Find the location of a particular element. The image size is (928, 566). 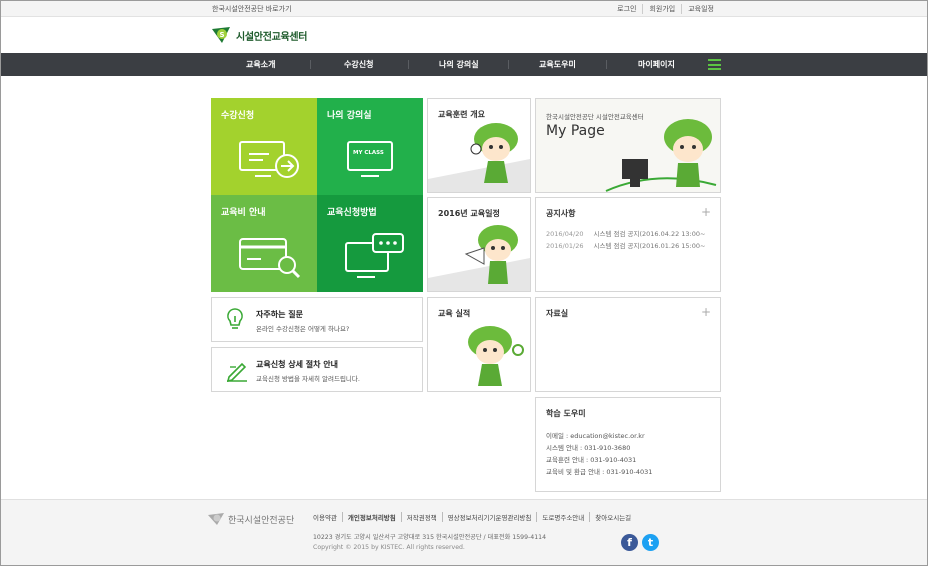

notice-date: 2016/01/26 is located at coordinates (565, 246).